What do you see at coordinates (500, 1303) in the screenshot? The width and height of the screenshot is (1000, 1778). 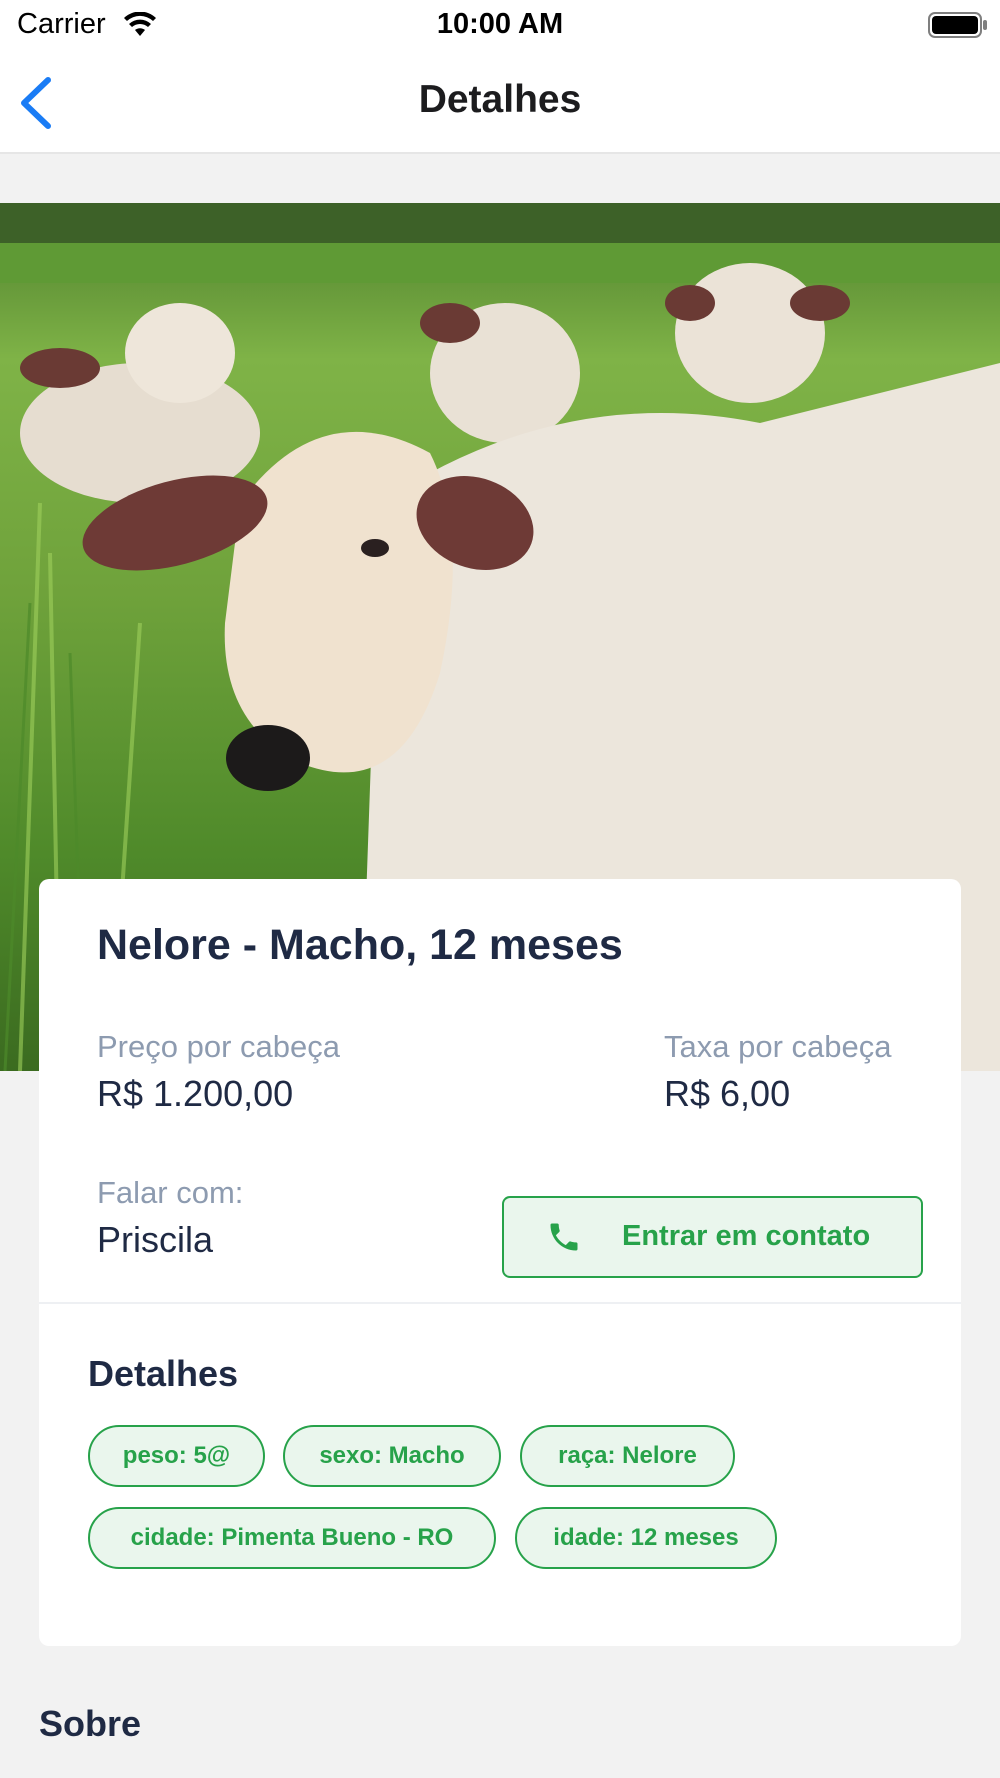 I see `divider` at bounding box center [500, 1303].